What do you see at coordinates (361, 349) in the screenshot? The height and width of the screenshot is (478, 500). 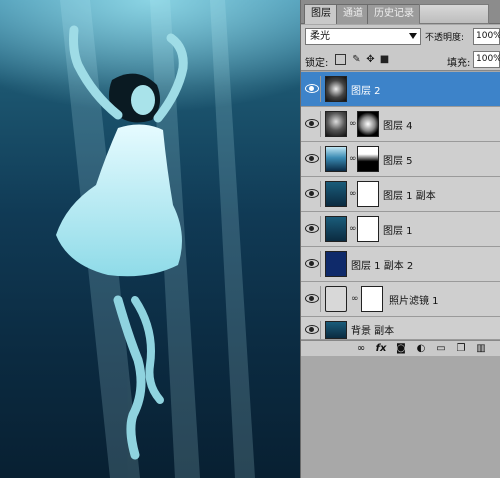 I see `link-icon: ∞` at bounding box center [361, 349].